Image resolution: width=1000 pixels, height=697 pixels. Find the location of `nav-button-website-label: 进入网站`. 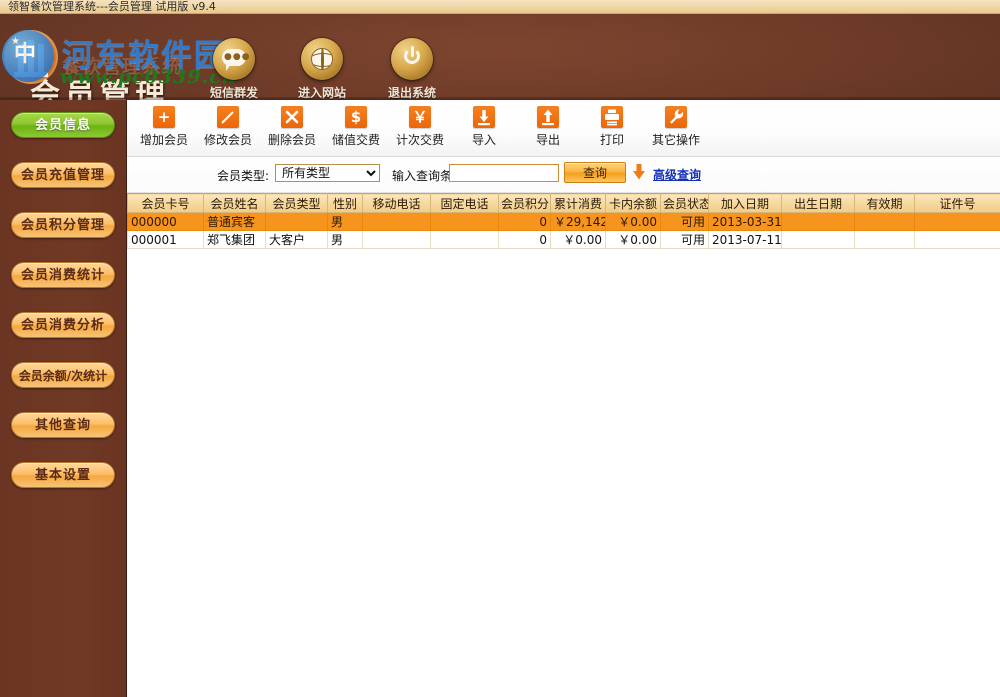

nav-button-website-label: 进入网站 is located at coordinates (321, 93).